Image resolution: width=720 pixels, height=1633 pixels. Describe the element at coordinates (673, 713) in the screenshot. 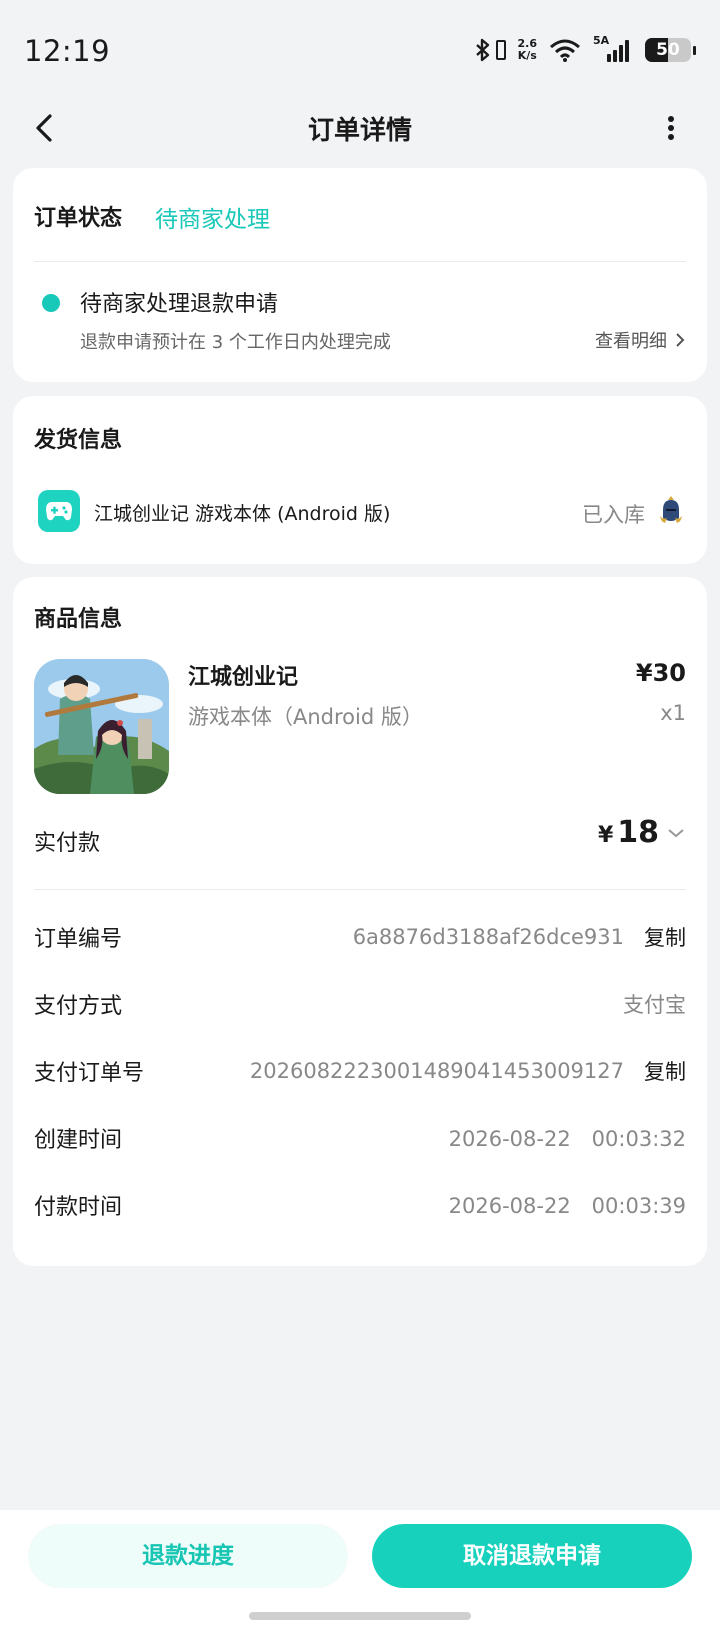

I see `product-quantity: x1` at that location.